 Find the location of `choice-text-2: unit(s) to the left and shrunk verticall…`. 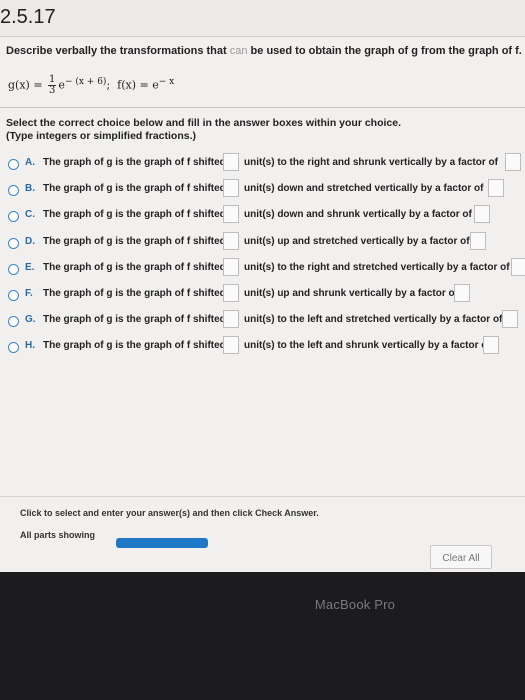

choice-text-2: unit(s) to the left and shrunk verticall… is located at coordinates (367, 345).